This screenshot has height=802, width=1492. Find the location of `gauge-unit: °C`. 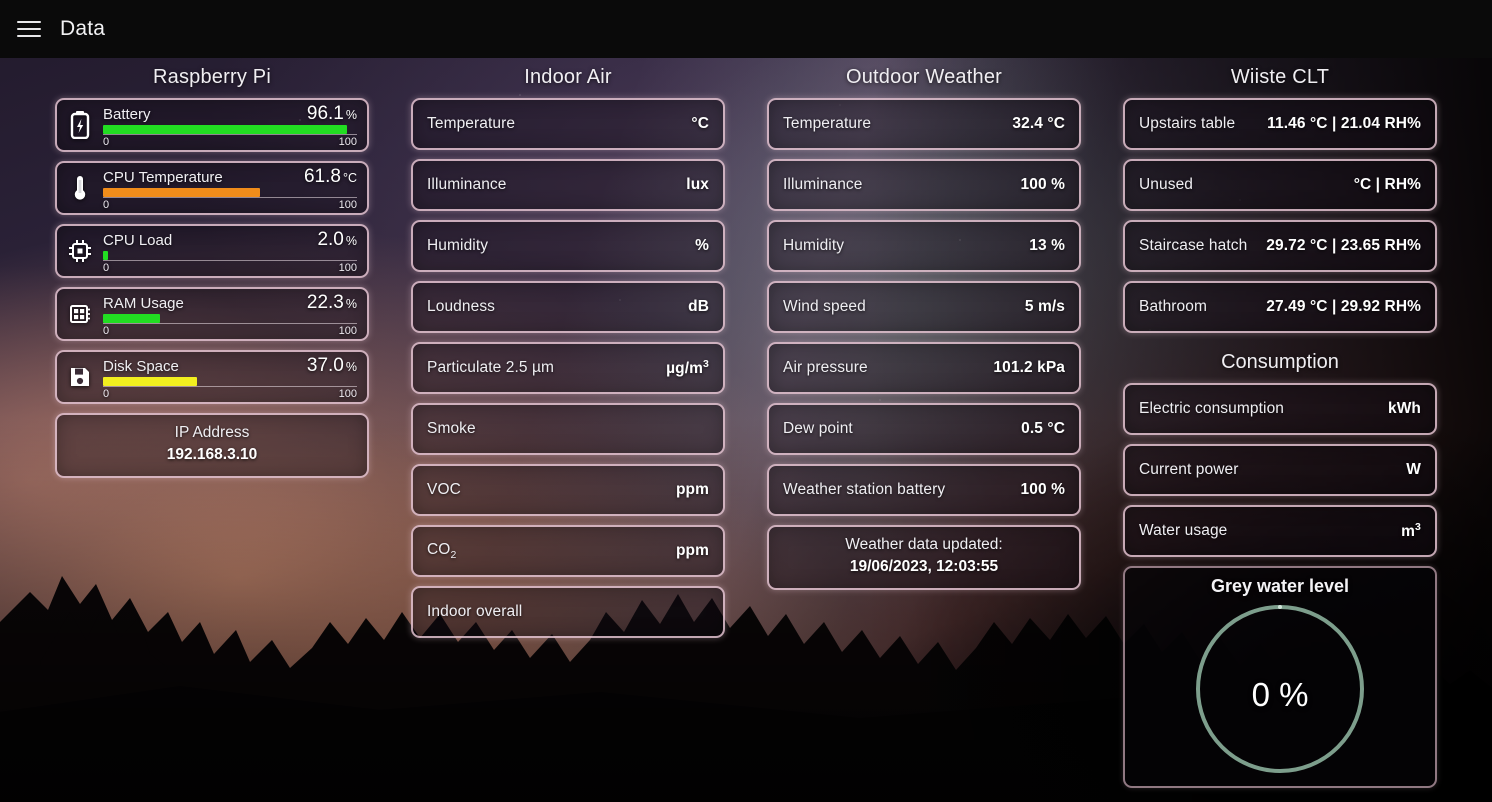

gauge-unit: °C is located at coordinates (349, 177).